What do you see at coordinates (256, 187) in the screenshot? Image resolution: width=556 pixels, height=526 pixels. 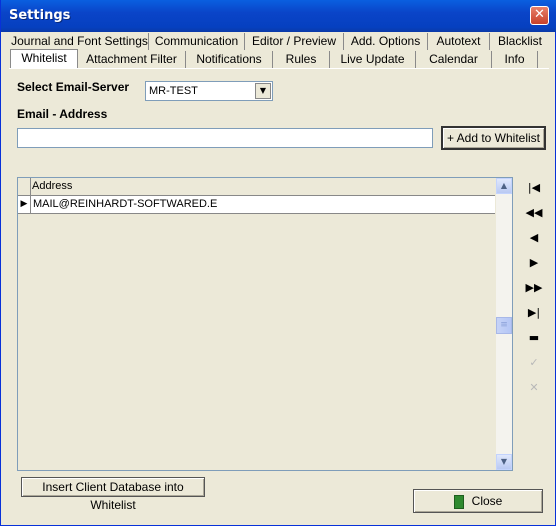 I see `grid-header: Address` at bounding box center [256, 187].